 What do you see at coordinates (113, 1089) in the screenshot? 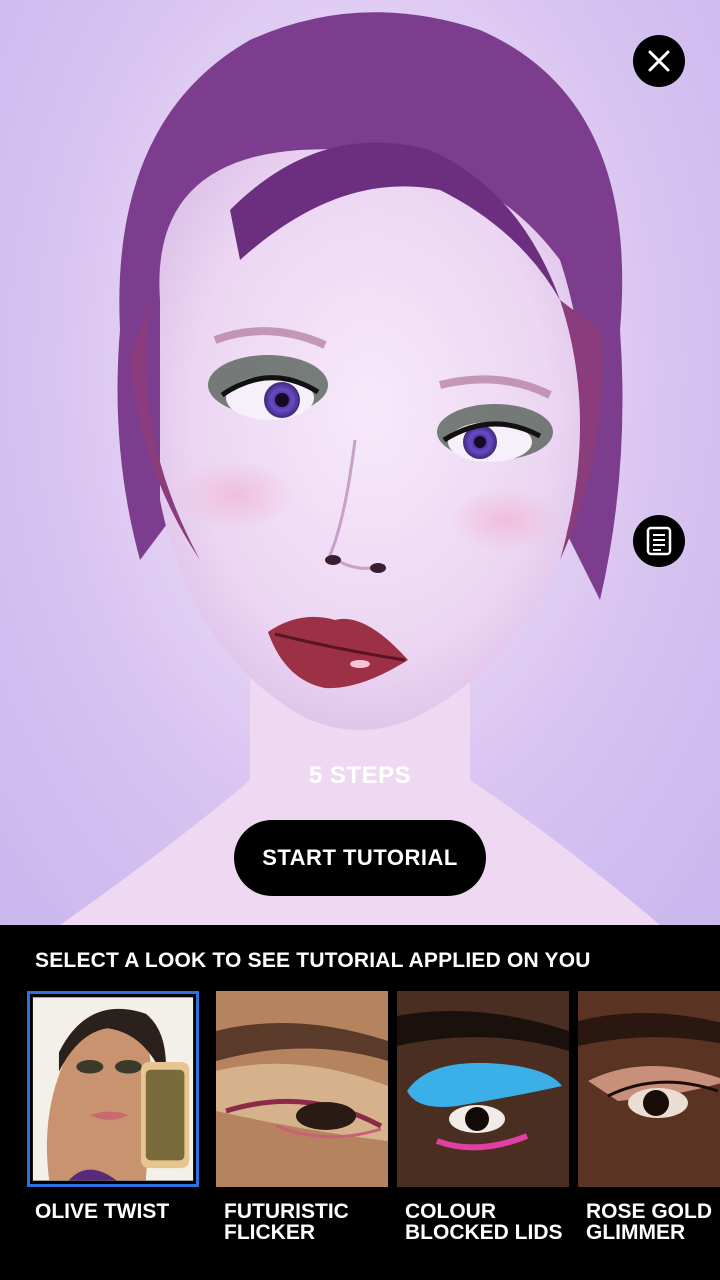
I see `look-thumbnail-olive-twist` at bounding box center [113, 1089].